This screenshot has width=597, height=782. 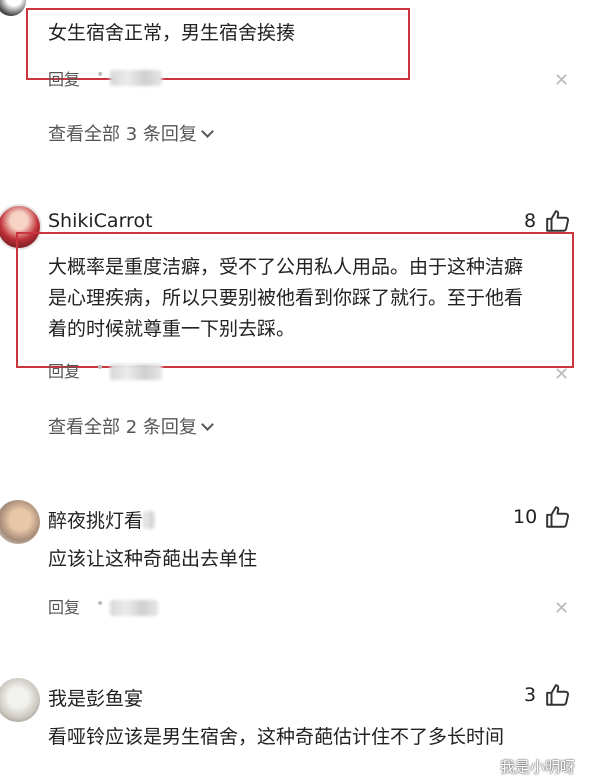 I want to click on username-text: 醉夜挑灯看, so click(x=96, y=521).